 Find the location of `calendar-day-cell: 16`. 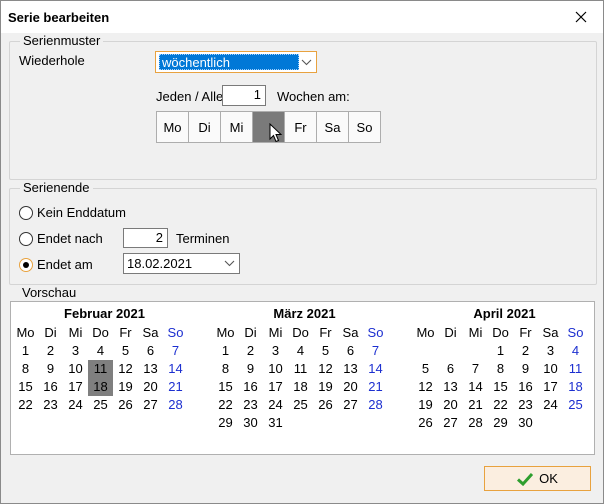

calendar-day-cell: 16 is located at coordinates (525, 386).